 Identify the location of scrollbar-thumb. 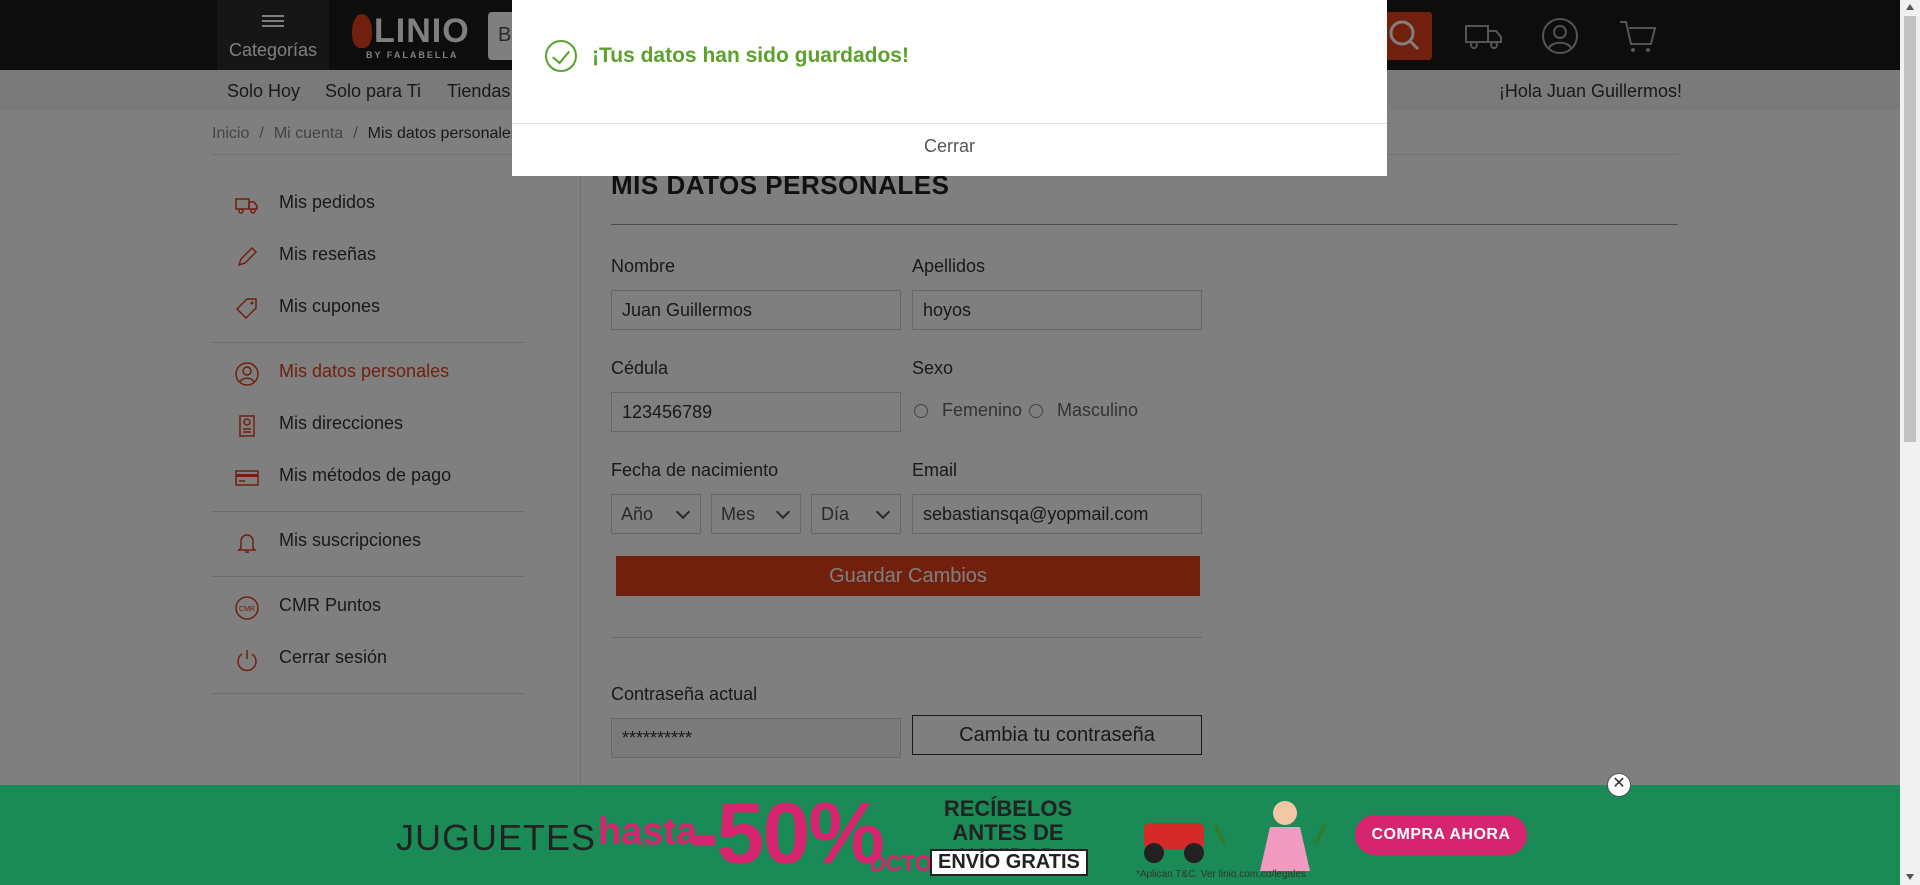
(1910, 229).